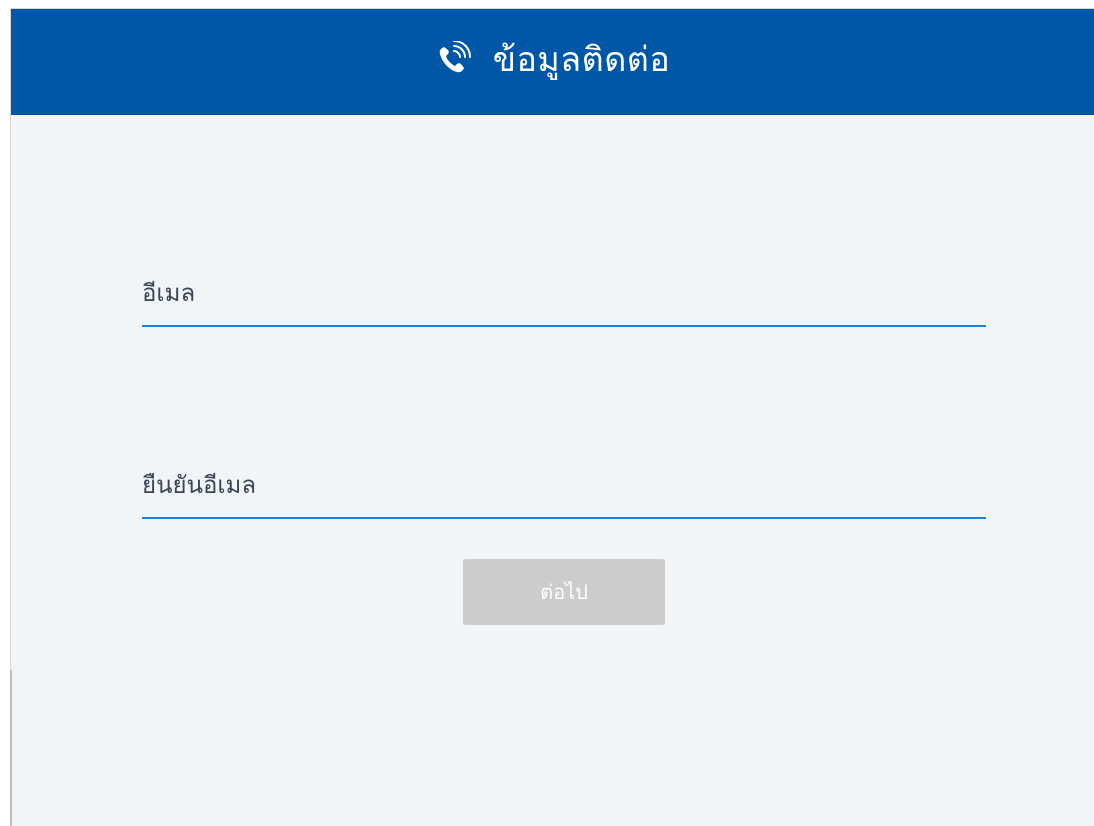  What do you see at coordinates (564, 518) in the screenshot?
I see `confirm-email-underline` at bounding box center [564, 518].